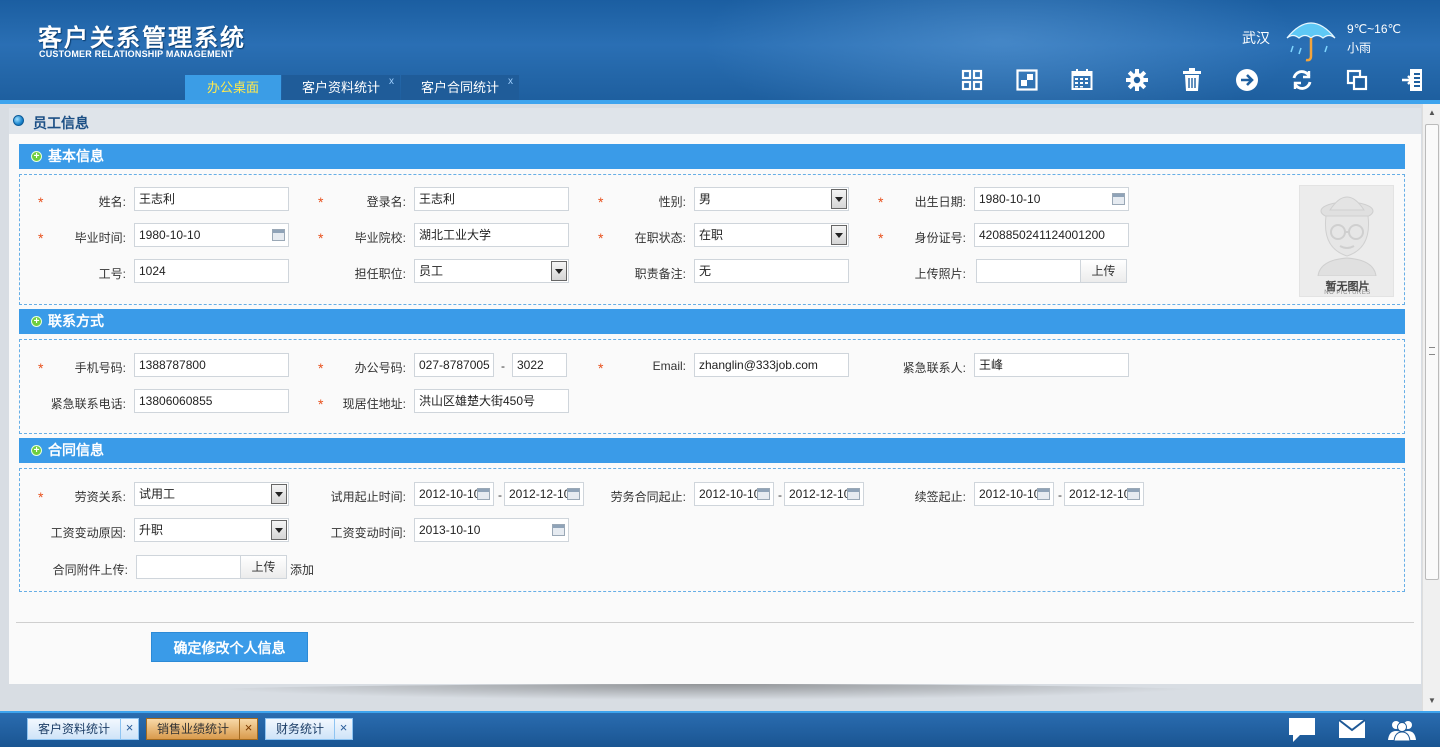  Describe the element at coordinates (1302, 731) in the screenshot. I see `chat-icon` at that location.